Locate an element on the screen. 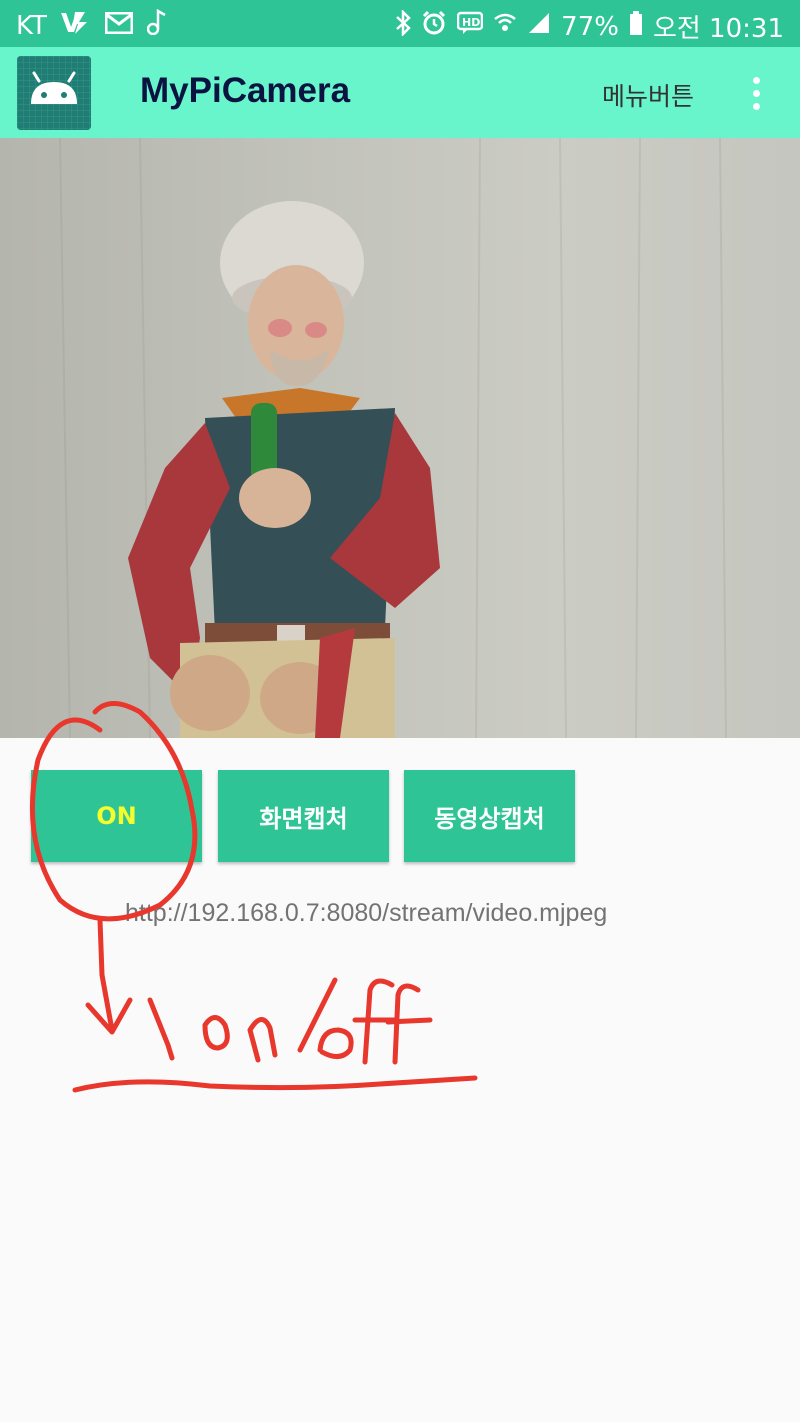 This screenshot has height=1422, width=800. menu-button: 메뉴버튼 is located at coordinates (648, 95).